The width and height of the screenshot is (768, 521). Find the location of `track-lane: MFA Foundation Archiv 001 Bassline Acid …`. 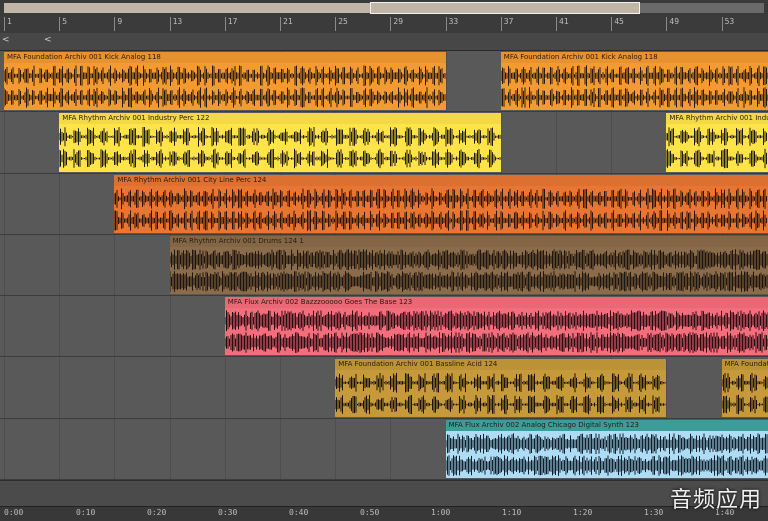

track-lane: MFA Foundation Archiv 001 Bassline Acid … is located at coordinates (384, 388).